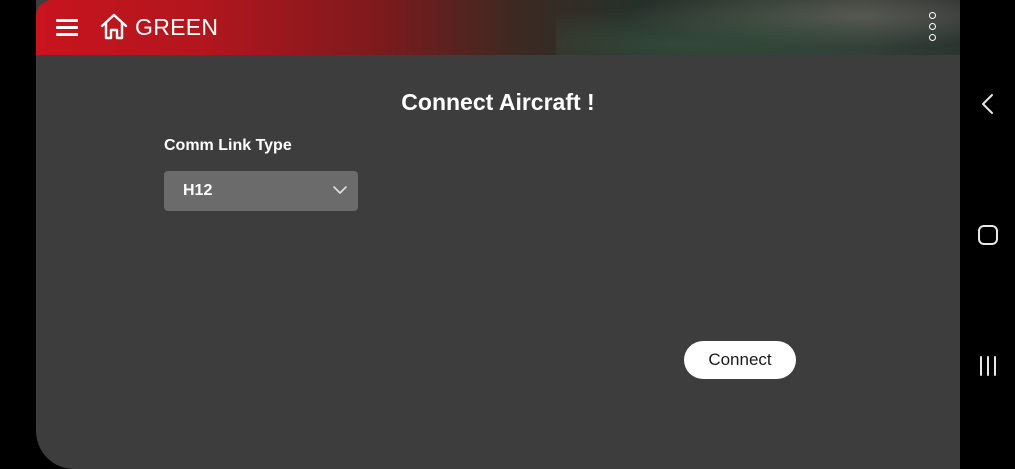  Describe the element at coordinates (988, 366) in the screenshot. I see `recents-icon` at that location.